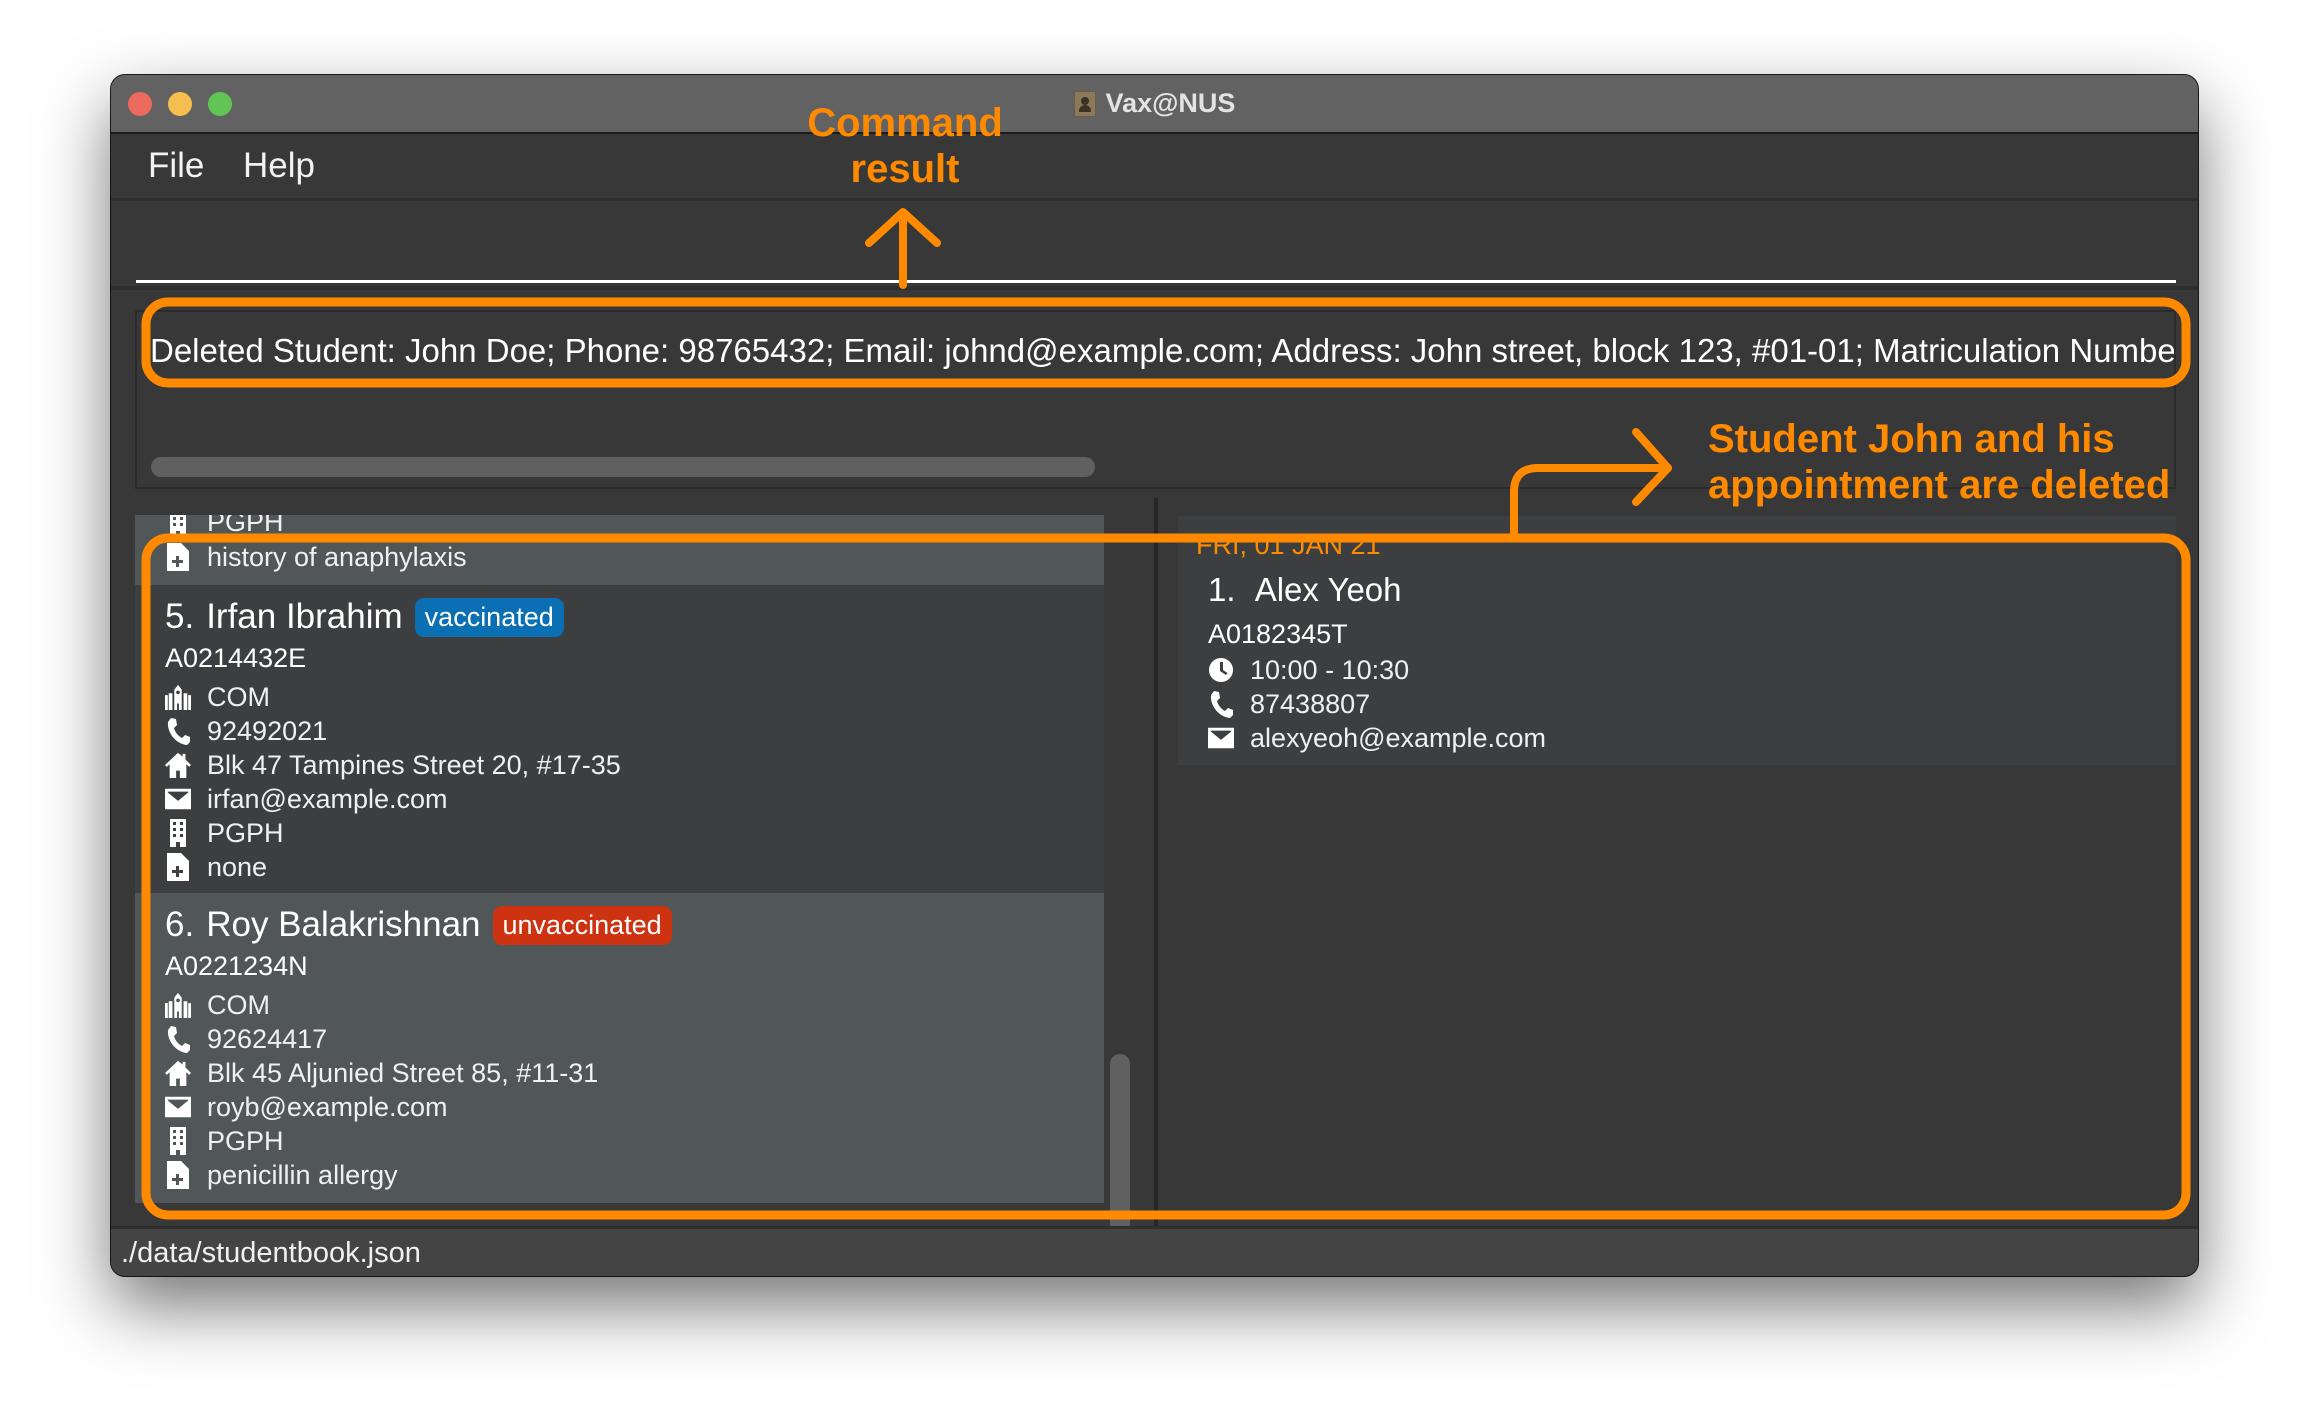 The image size is (2310, 1424). Describe the element at coordinates (236, 966) in the screenshot. I see `matric-number: A0221234N` at that location.